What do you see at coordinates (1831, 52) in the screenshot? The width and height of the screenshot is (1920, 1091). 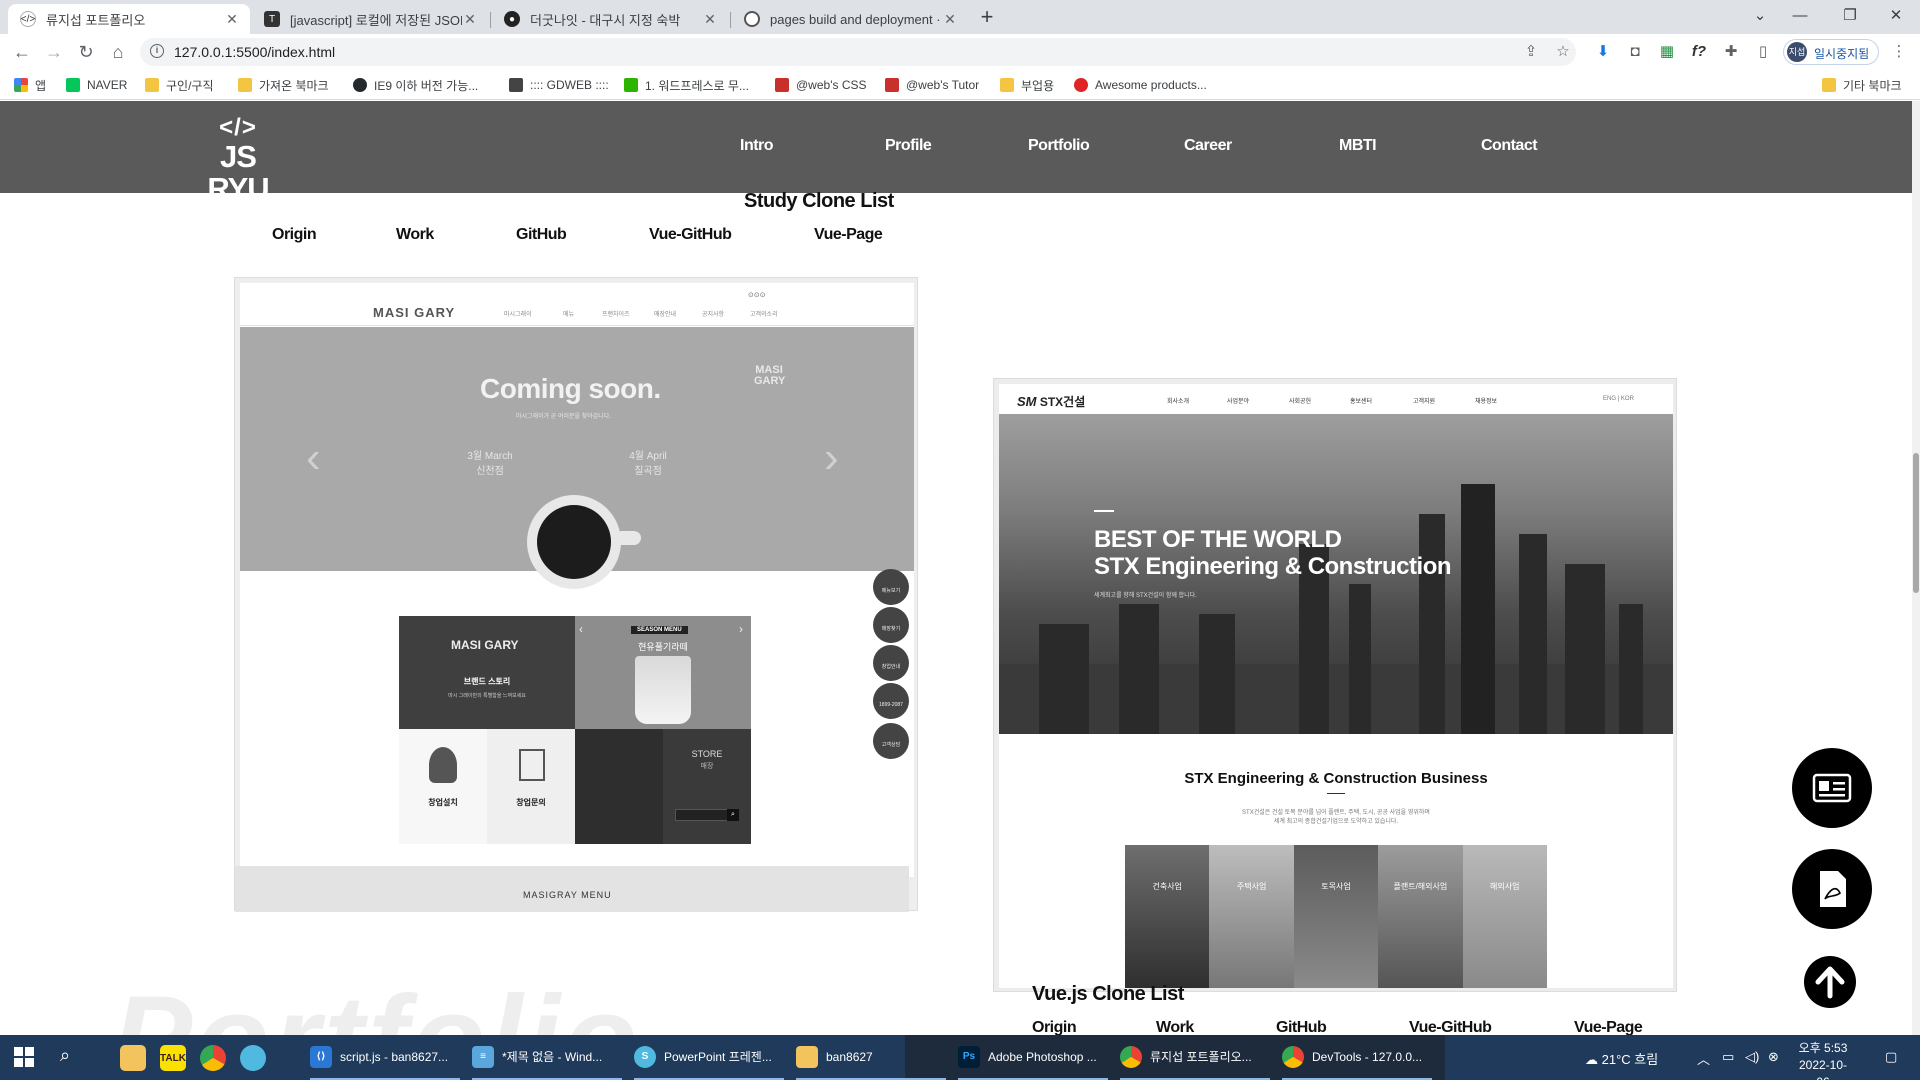 I see `profile-button: 지섭 일시중지됨` at bounding box center [1831, 52].